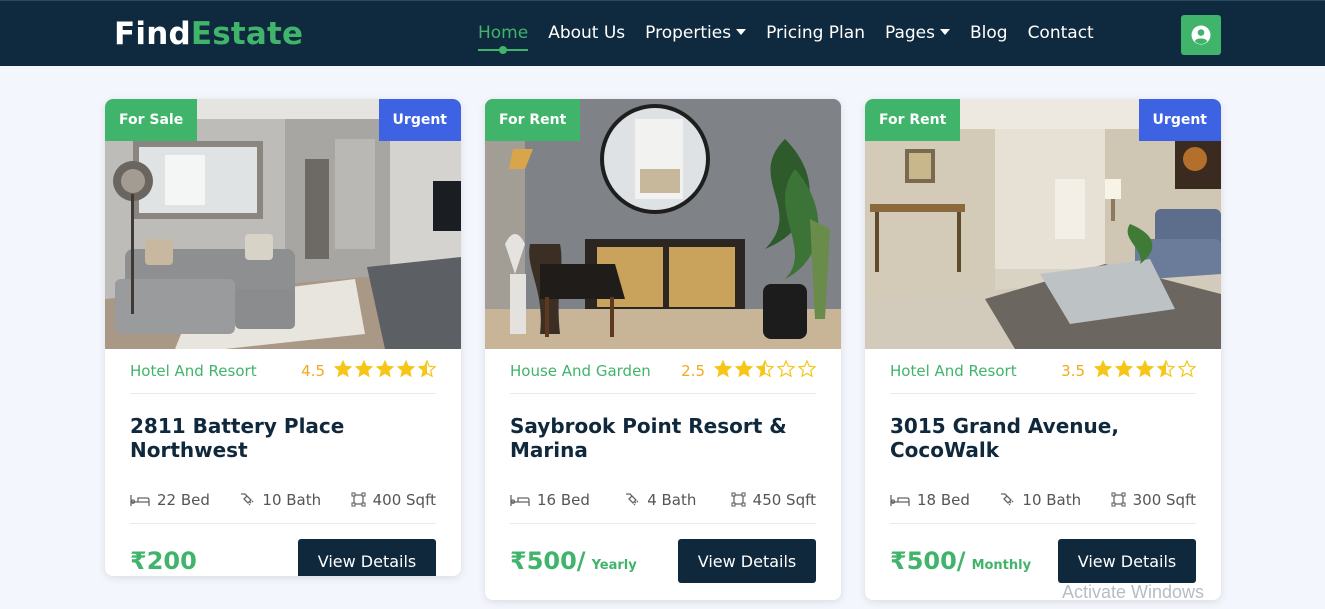 The height and width of the screenshot is (609, 1325). Describe the element at coordinates (247, 34) in the screenshot. I see `brand-part2: Estate` at that location.